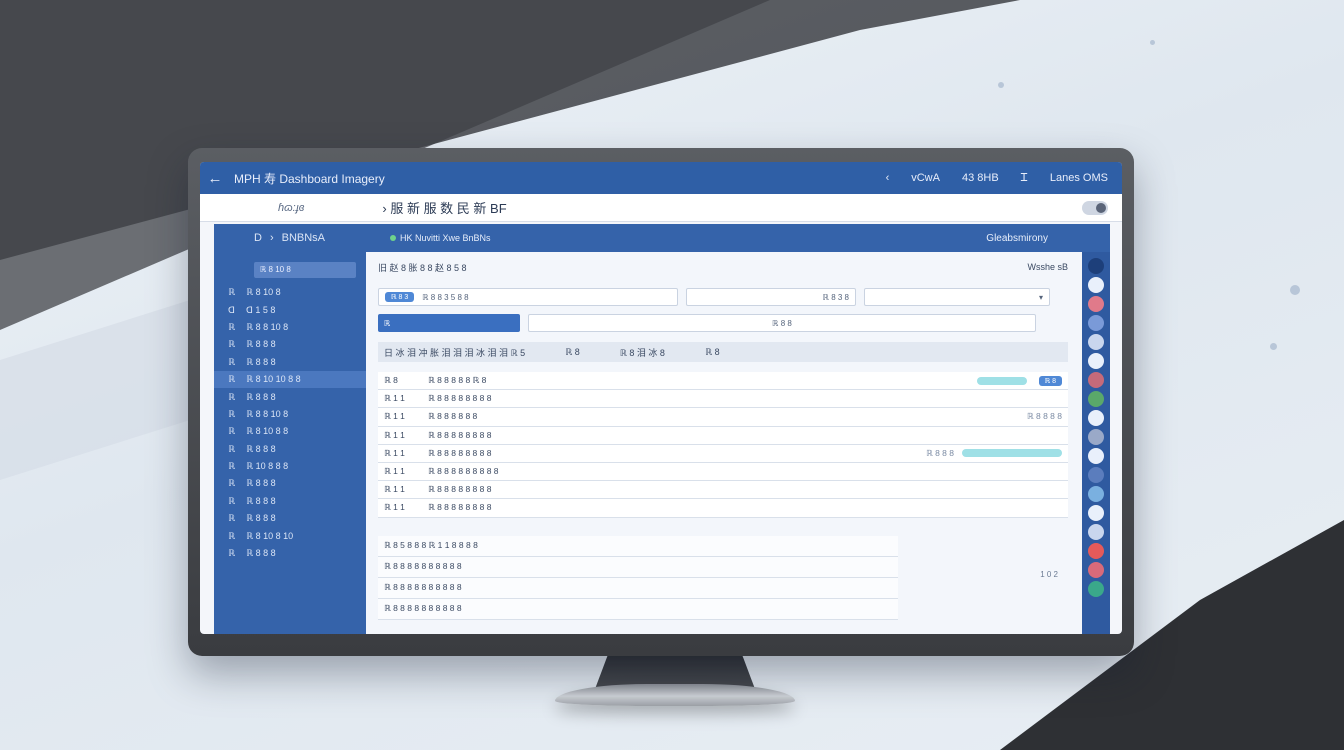 The height and width of the screenshot is (750, 1344). I want to click on list-item: ℝ 8 5 8 8 8 ℝ 1 1 8 8 8 8, so click(638, 546).